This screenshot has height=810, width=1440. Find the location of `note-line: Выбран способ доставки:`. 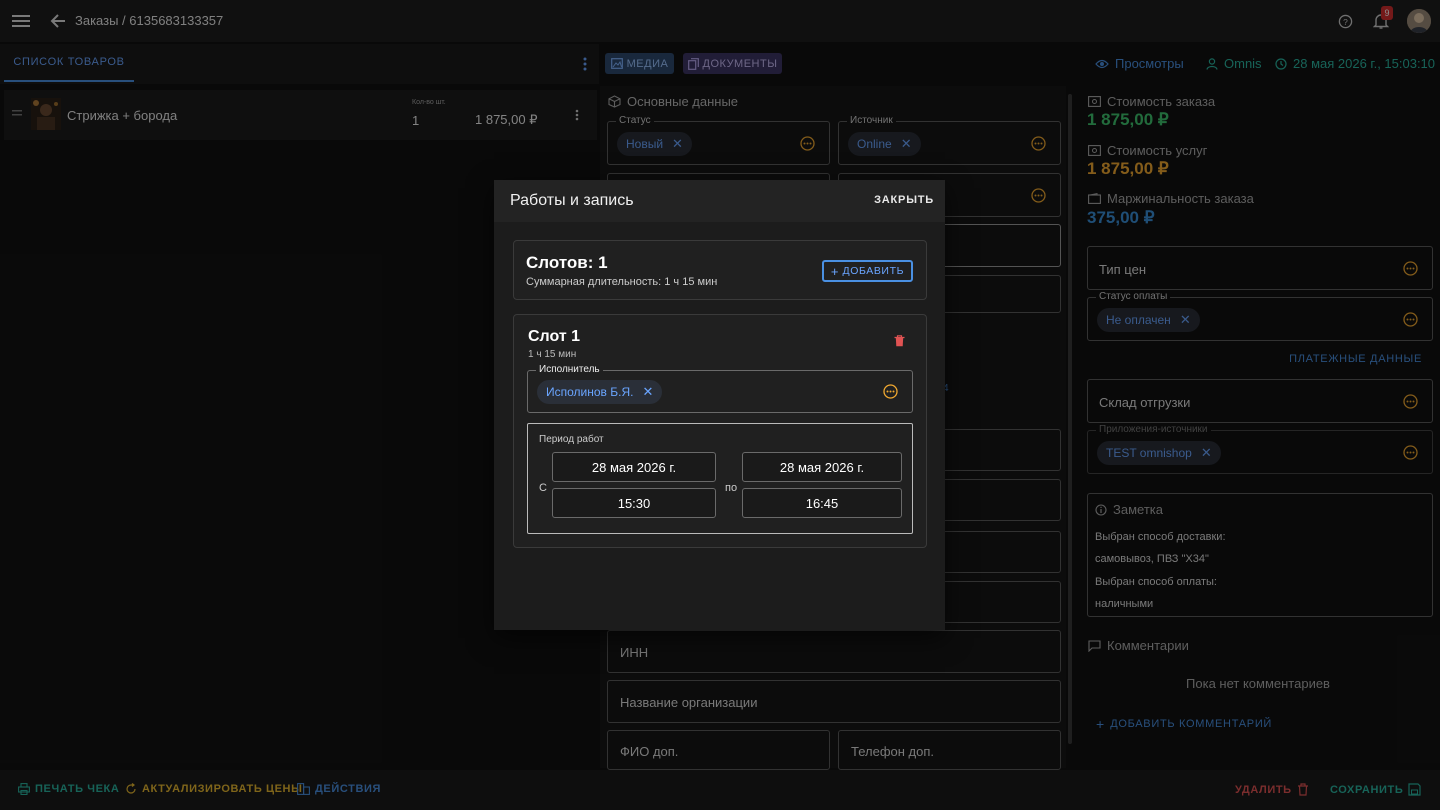

note-line: Выбран способ доставки: is located at coordinates (1160, 537).